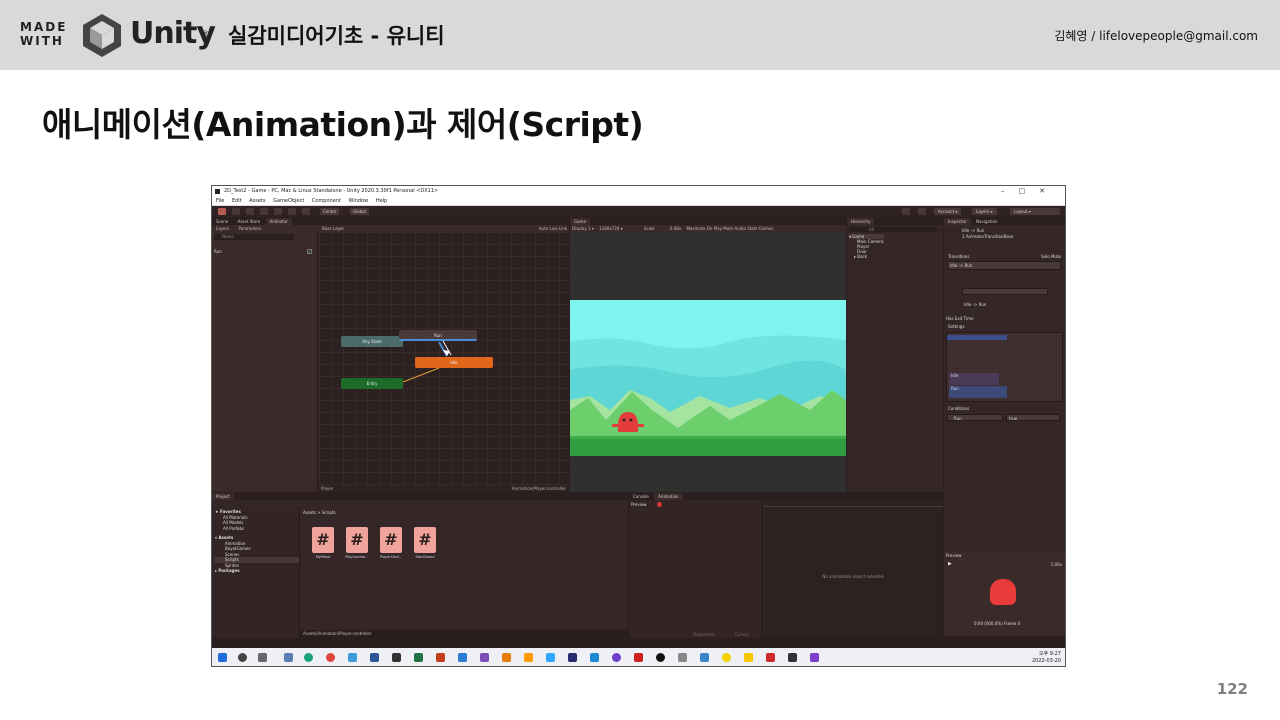  What do you see at coordinates (223, 496) in the screenshot?
I see `tab-project: Project` at bounding box center [223, 496].